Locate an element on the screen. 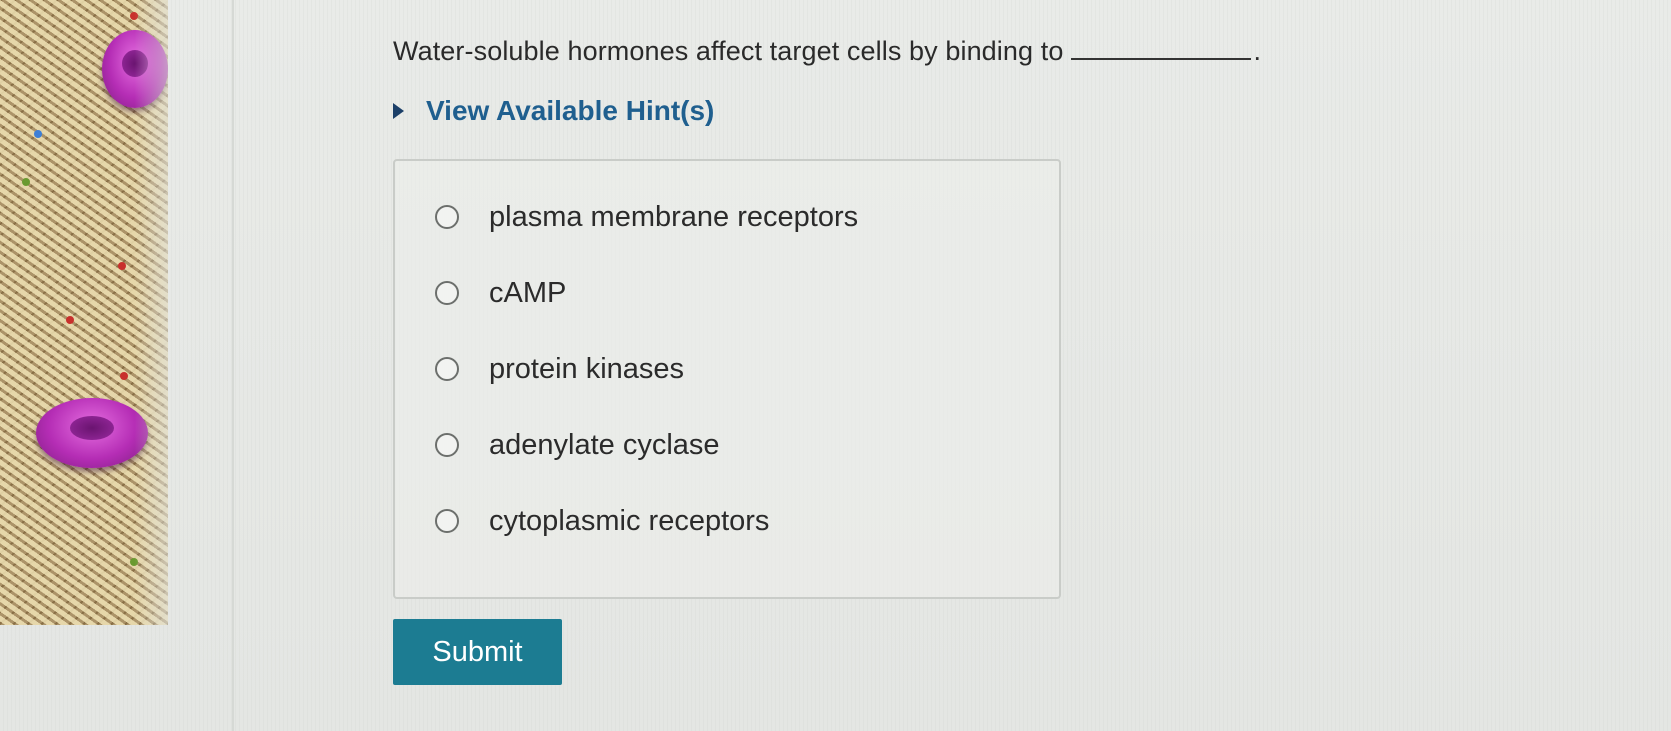 This screenshot has width=1671, height=731. option-plasma-membrane-receptors: plasma membrane receptors is located at coordinates (747, 217).